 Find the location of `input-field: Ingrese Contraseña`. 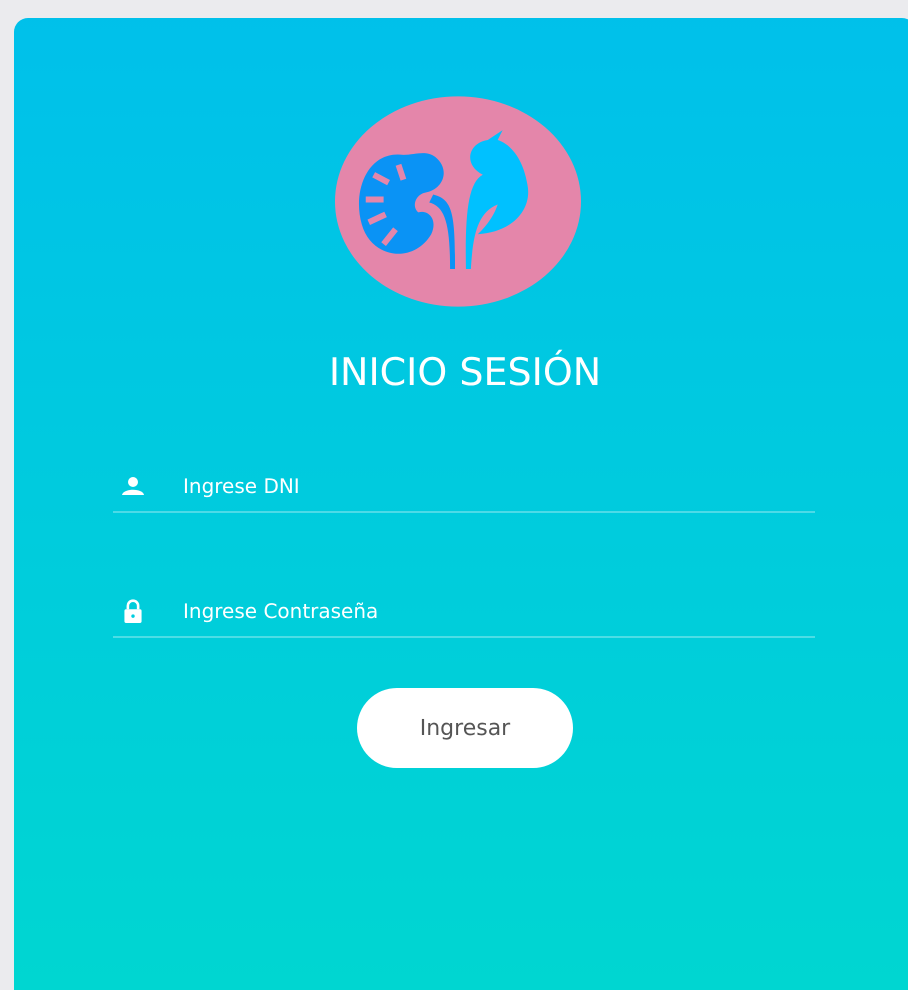

input-field: Ingrese Contraseña is located at coordinates (498, 611).